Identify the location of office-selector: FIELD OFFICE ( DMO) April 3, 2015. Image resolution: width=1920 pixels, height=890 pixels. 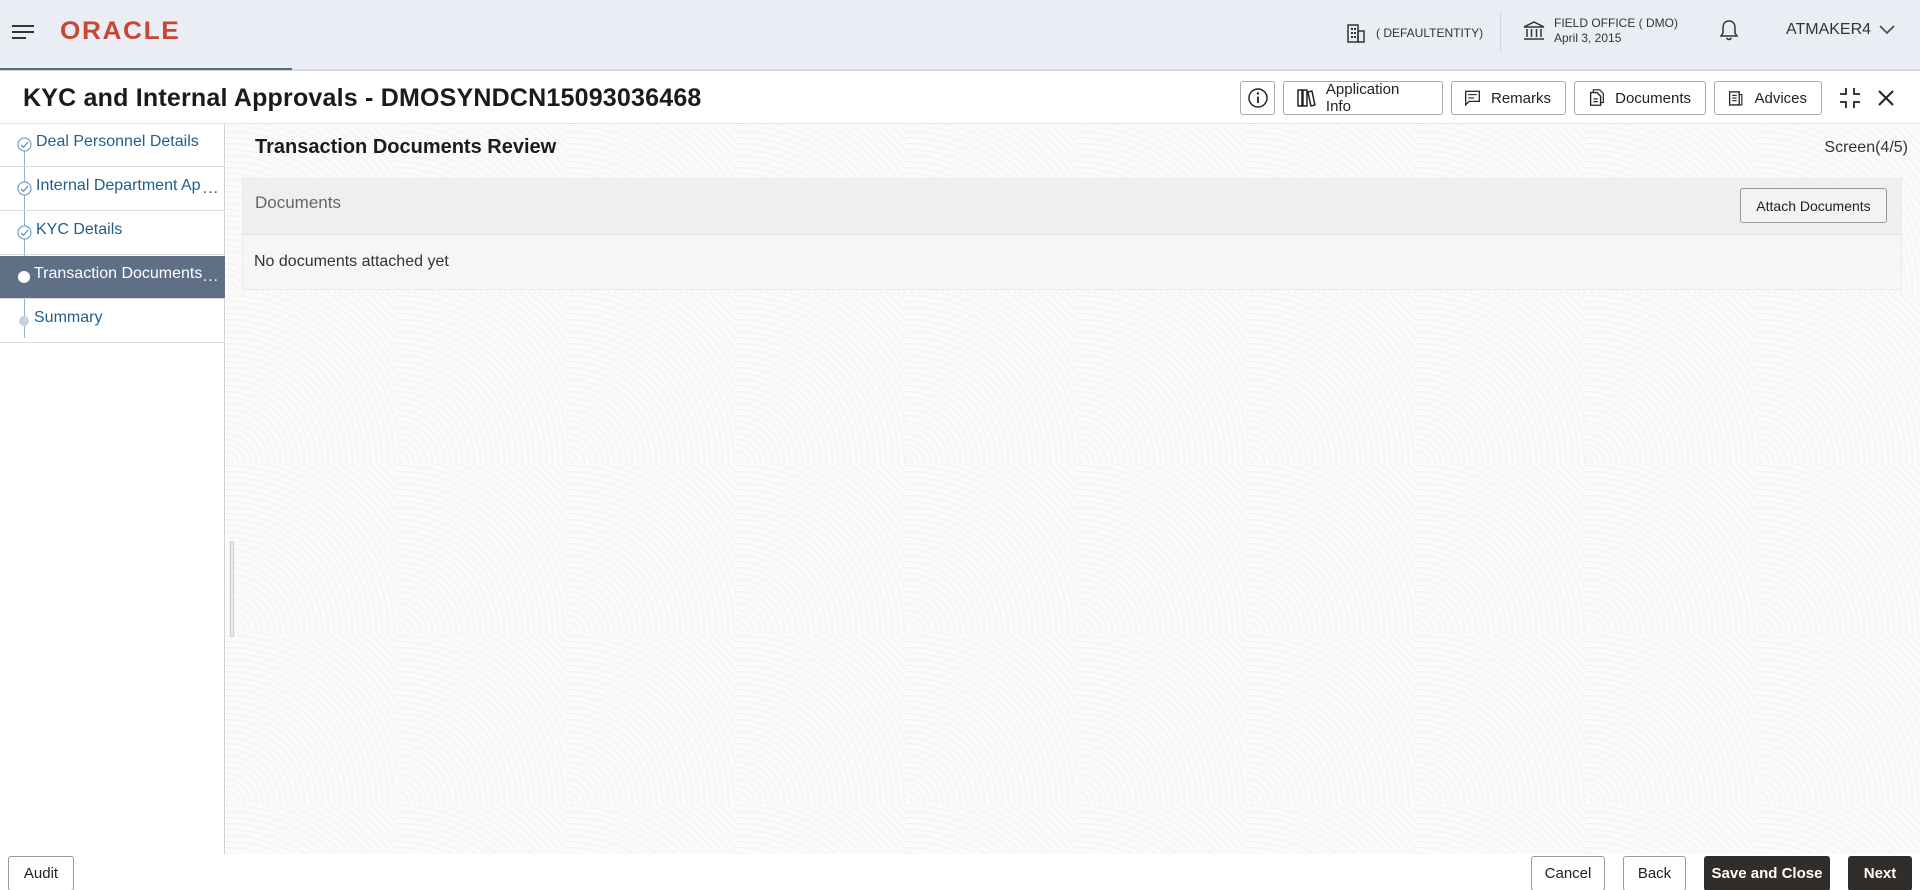
(1600, 31).